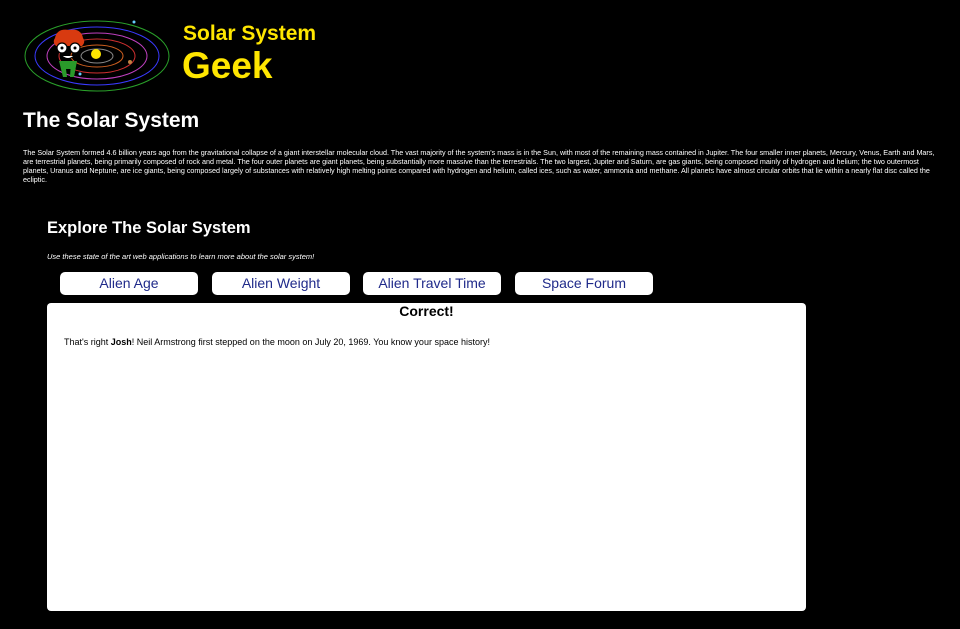 The height and width of the screenshot is (629, 960). What do you see at coordinates (426, 311) in the screenshot?
I see `result-title: Correct!` at bounding box center [426, 311].